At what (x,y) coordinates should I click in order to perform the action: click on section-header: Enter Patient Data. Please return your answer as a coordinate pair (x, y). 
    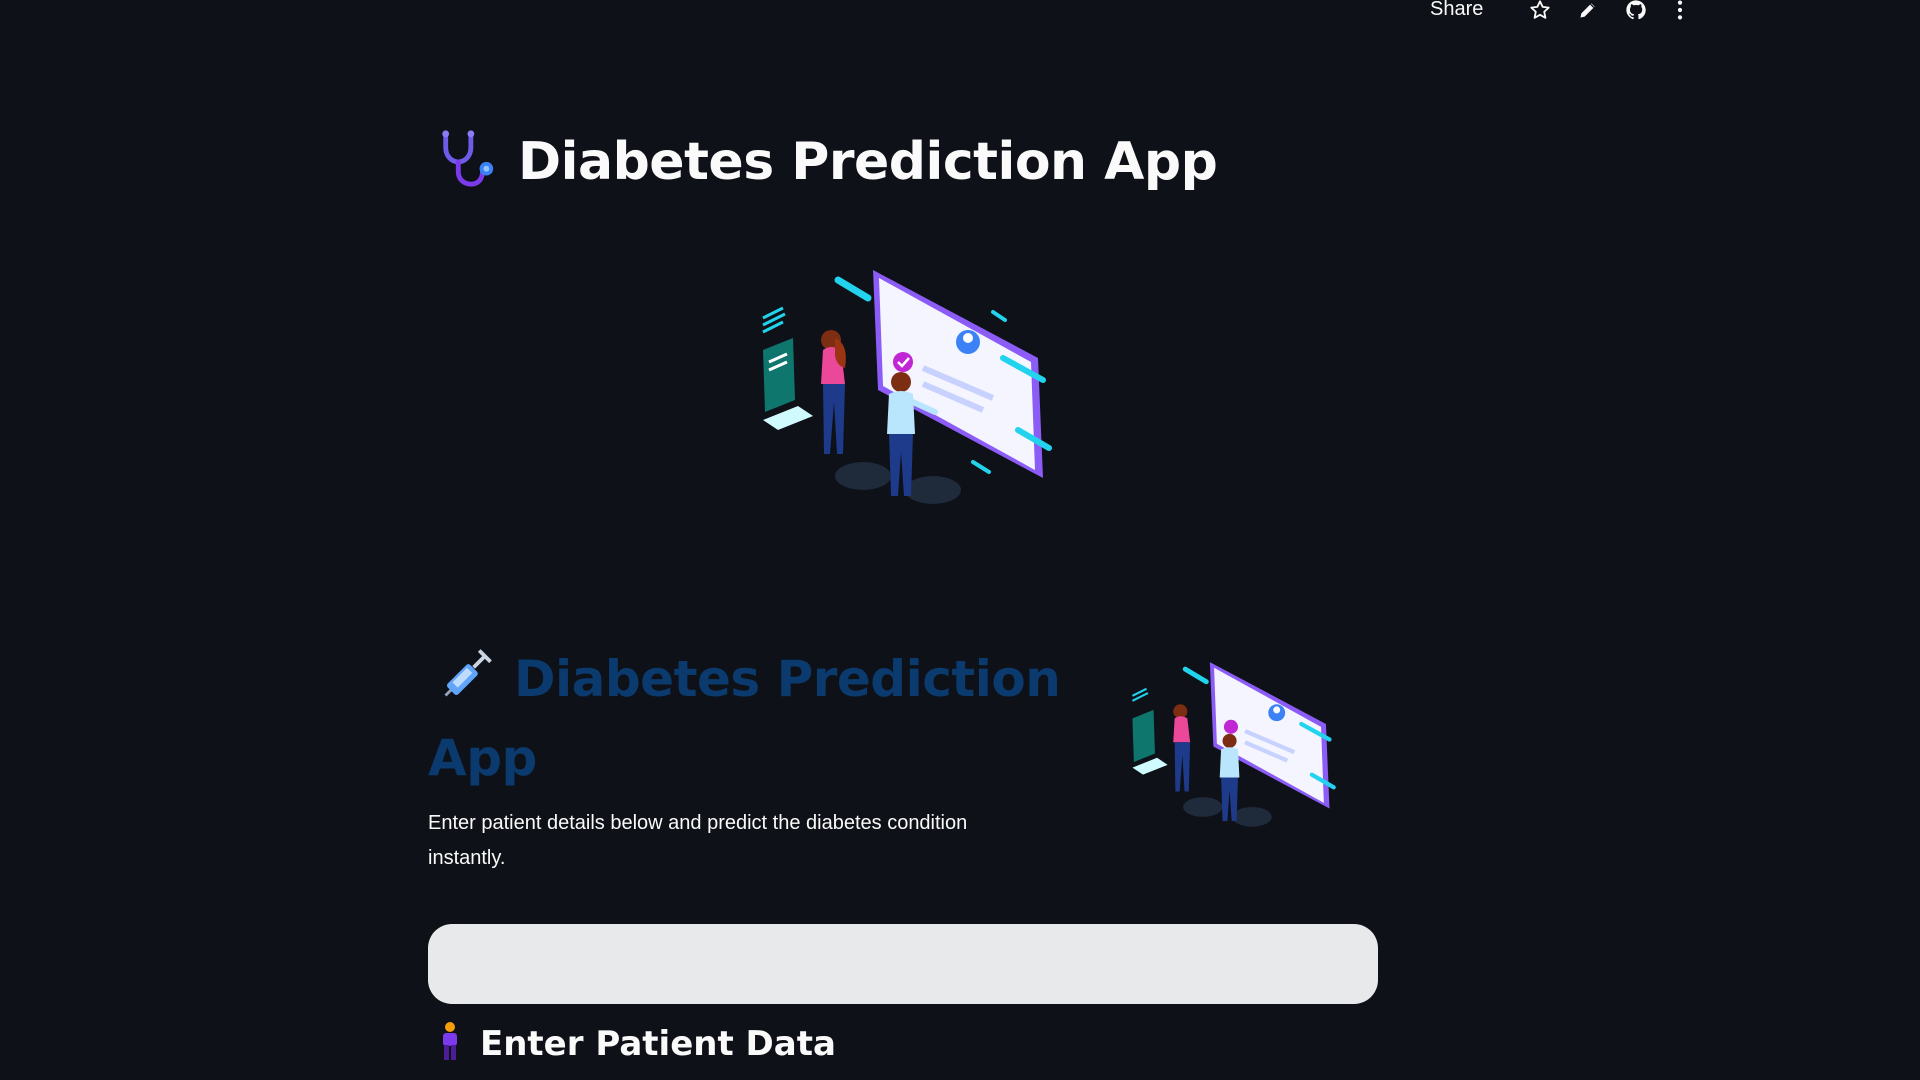
    Looking at the image, I should click on (637, 1043).